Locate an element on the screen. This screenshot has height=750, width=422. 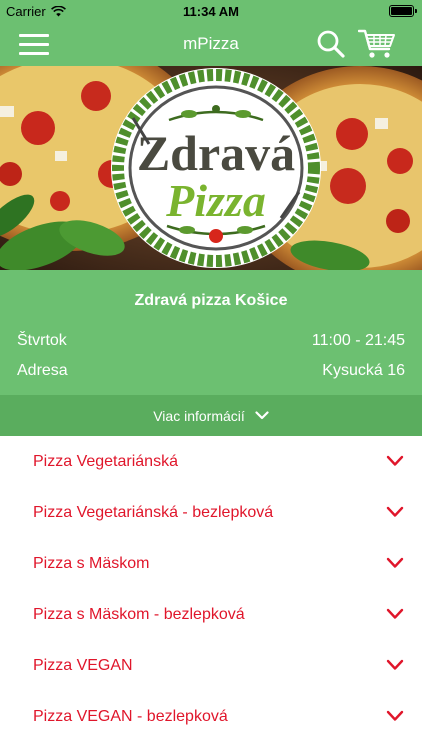
category-label: Pizza Vegetariánská - bezlepková is located at coordinates (153, 512).